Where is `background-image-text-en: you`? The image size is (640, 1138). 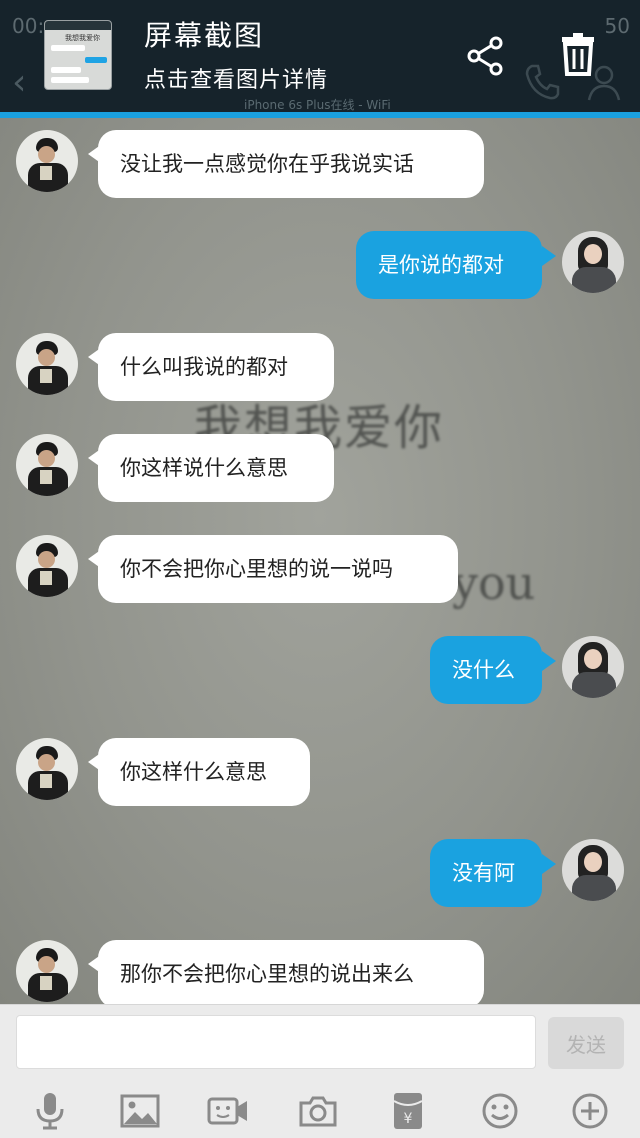 background-image-text-en: you is located at coordinates (494, 583).